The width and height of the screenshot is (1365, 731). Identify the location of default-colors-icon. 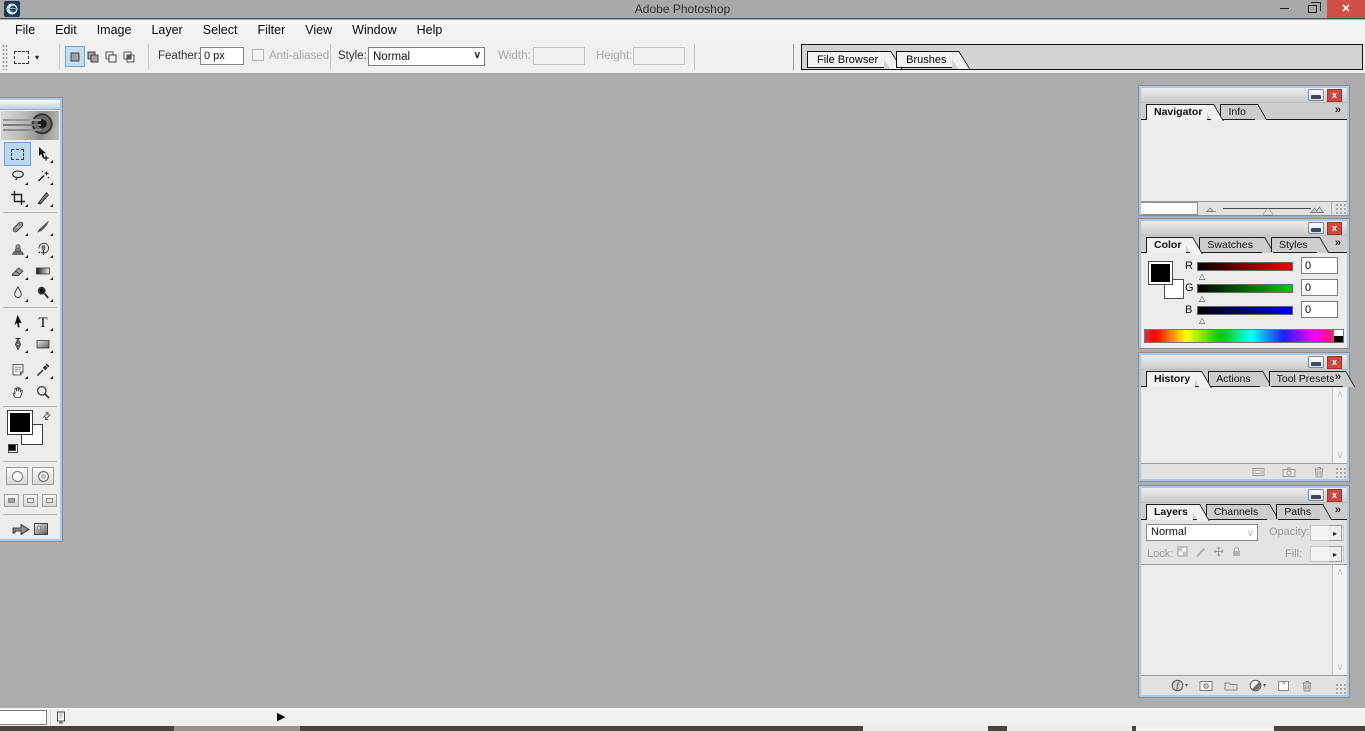
(13, 448).